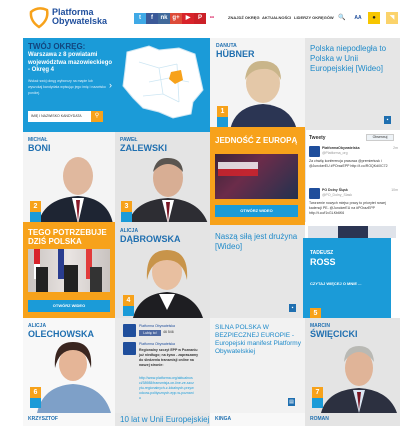 This screenshot has height=426, width=420. Describe the element at coordinates (276, 17) in the screenshot. I see `nav-news: AKTUALNOŚCI` at that location.